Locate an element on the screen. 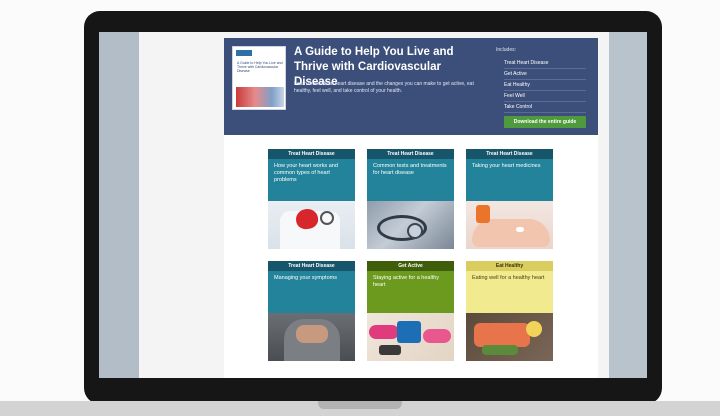 The height and width of the screenshot is (416, 720). lemon-icon is located at coordinates (534, 329).